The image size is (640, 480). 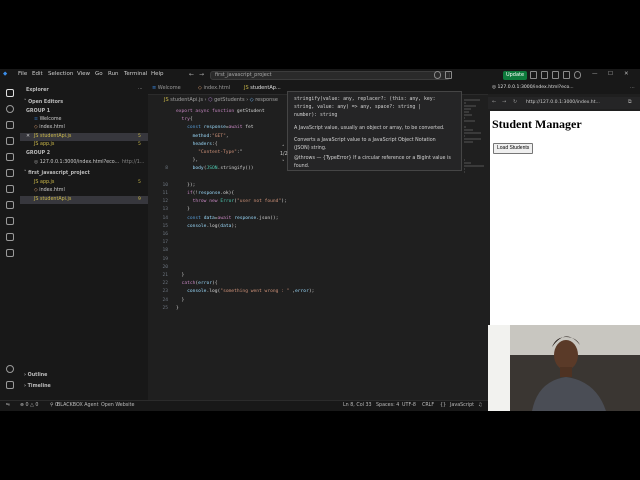 I want to click on open-editors-header: ˅ Open Editors, so click(x=43, y=102).